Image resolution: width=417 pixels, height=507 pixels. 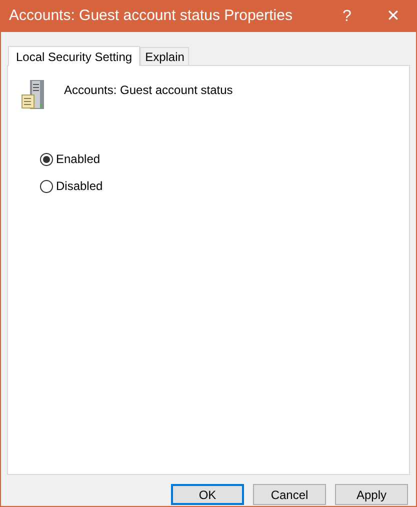 I want to click on radio-option: Enabled, so click(x=70, y=159).